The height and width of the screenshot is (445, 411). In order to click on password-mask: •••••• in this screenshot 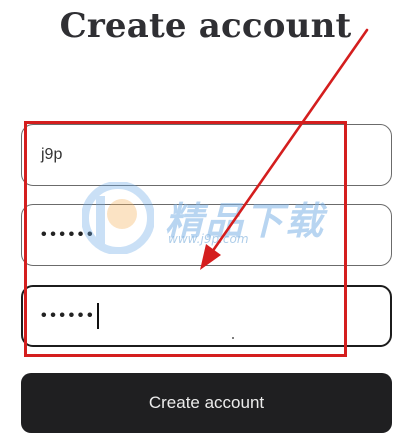, I will do `click(69, 234)`.